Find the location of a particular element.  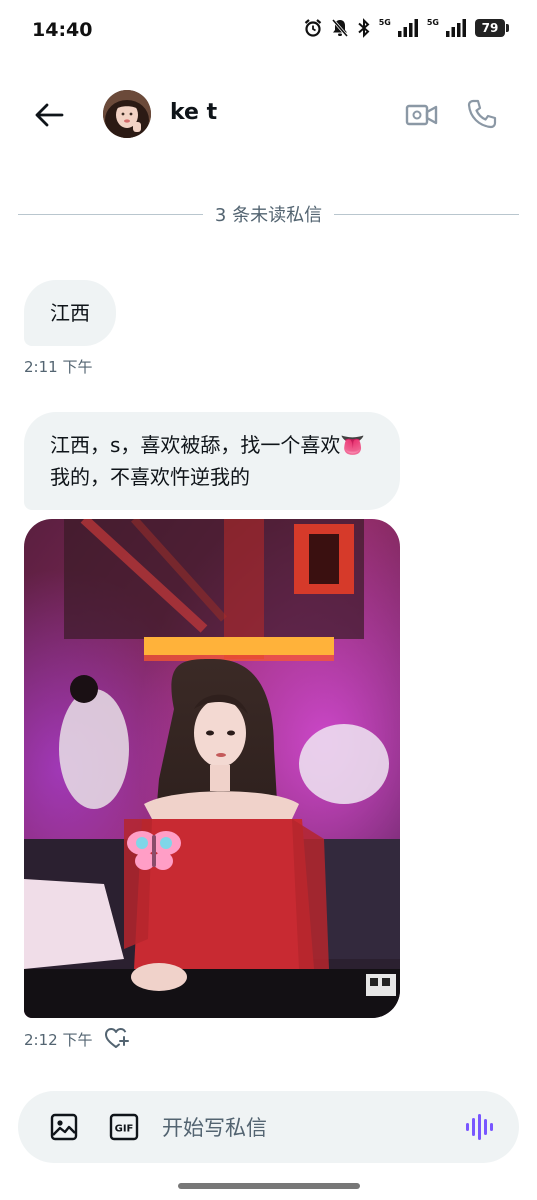

network-type-1: 5G is located at coordinates (384, 22).